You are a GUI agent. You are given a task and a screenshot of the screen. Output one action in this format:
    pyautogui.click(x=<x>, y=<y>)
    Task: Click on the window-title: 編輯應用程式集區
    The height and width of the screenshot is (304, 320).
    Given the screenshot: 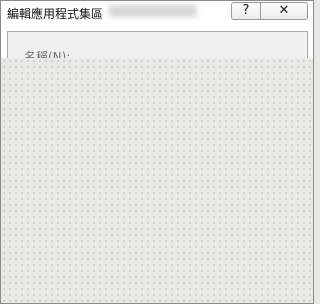 What is the action you would take?
    pyautogui.click(x=55, y=14)
    